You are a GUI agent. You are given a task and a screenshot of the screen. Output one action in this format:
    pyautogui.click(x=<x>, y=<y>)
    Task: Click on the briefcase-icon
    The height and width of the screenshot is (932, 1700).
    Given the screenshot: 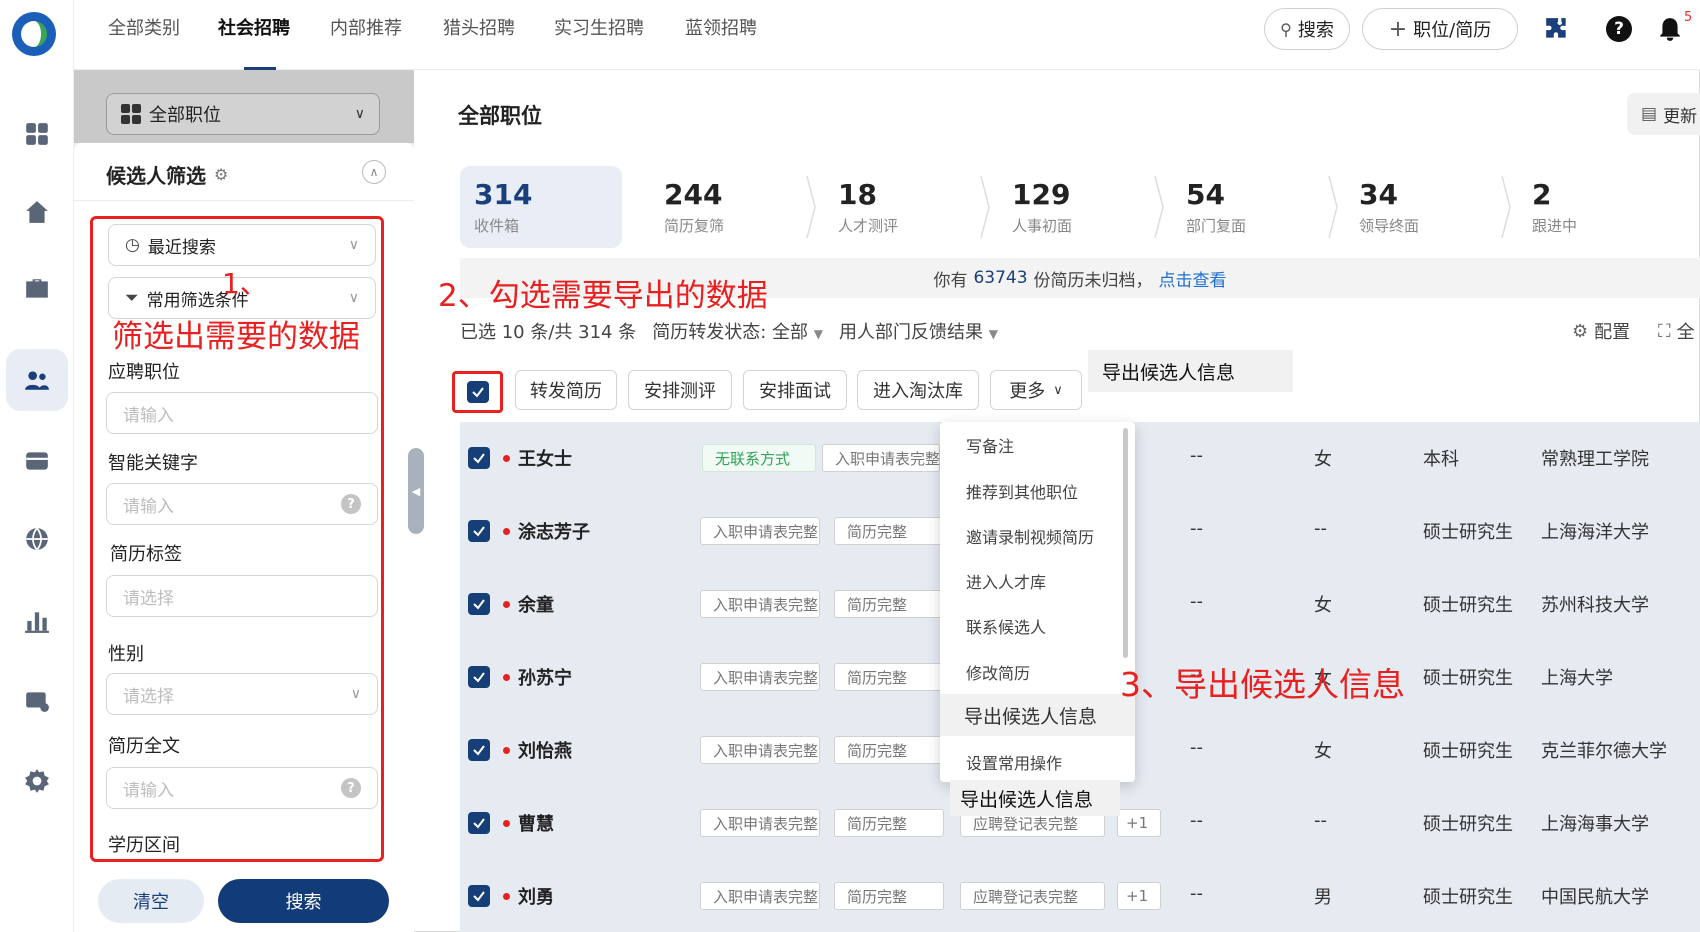 What is the action you would take?
    pyautogui.click(x=37, y=289)
    